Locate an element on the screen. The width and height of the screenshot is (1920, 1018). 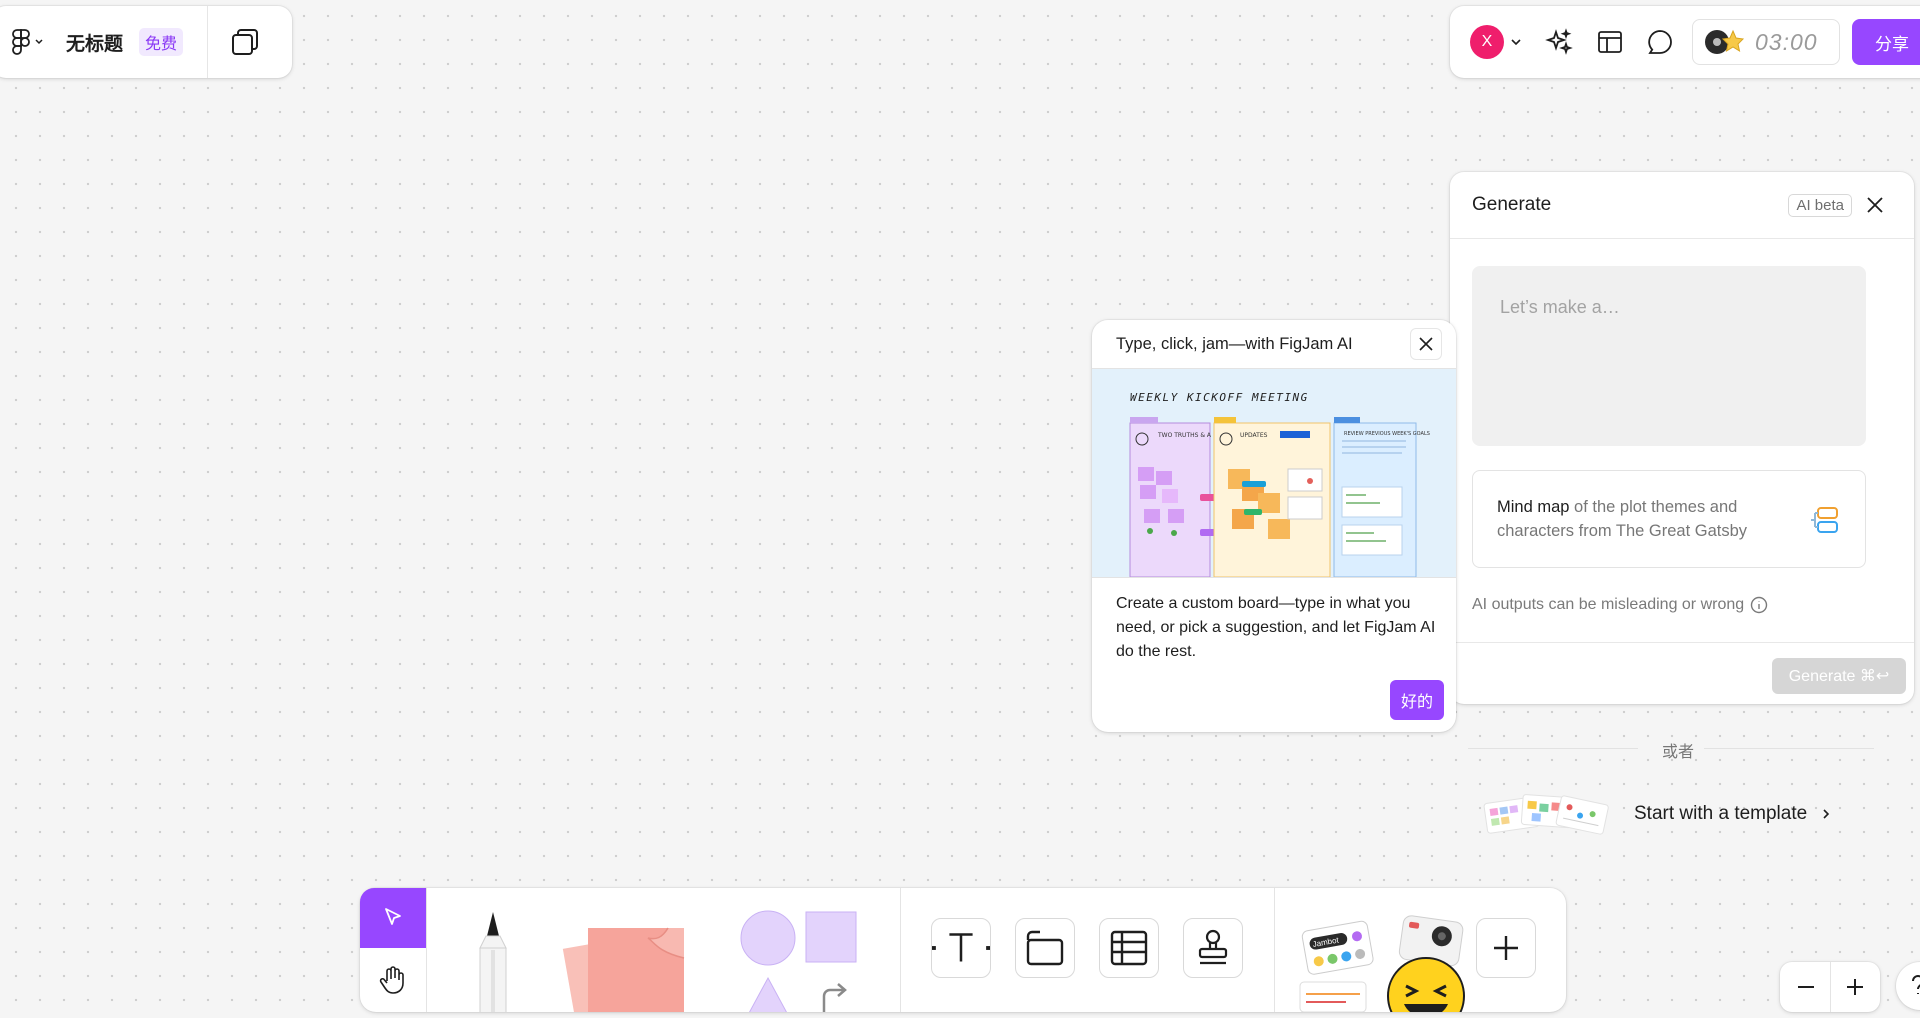
comment-icon is located at coordinates (1660, 42).